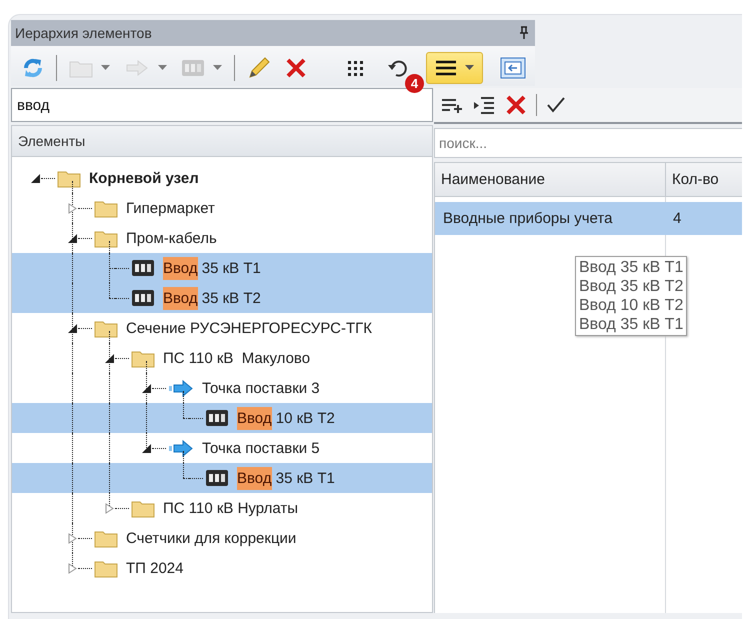  Describe the element at coordinates (155, 568) in the screenshot. I see `tree-item-label: ТП 2024` at that location.